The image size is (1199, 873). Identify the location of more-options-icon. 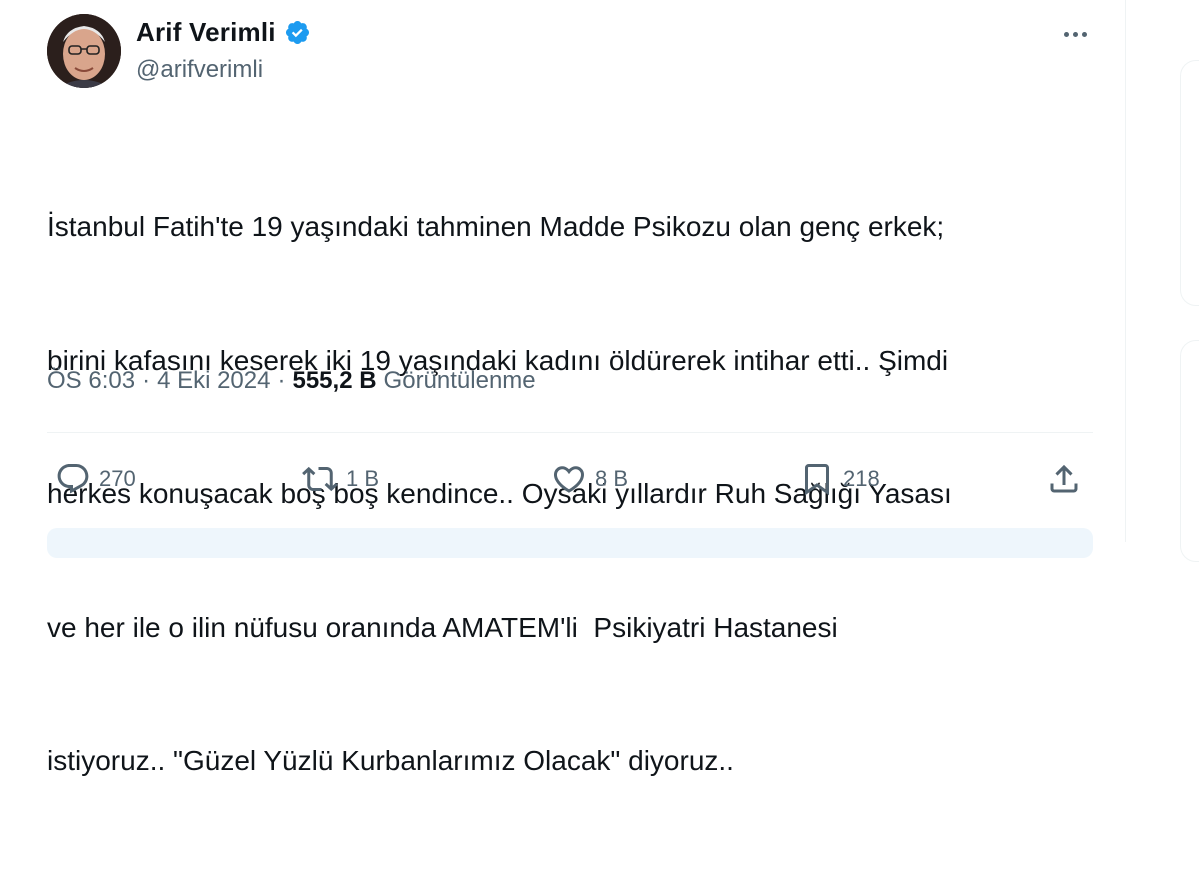
(1075, 34).